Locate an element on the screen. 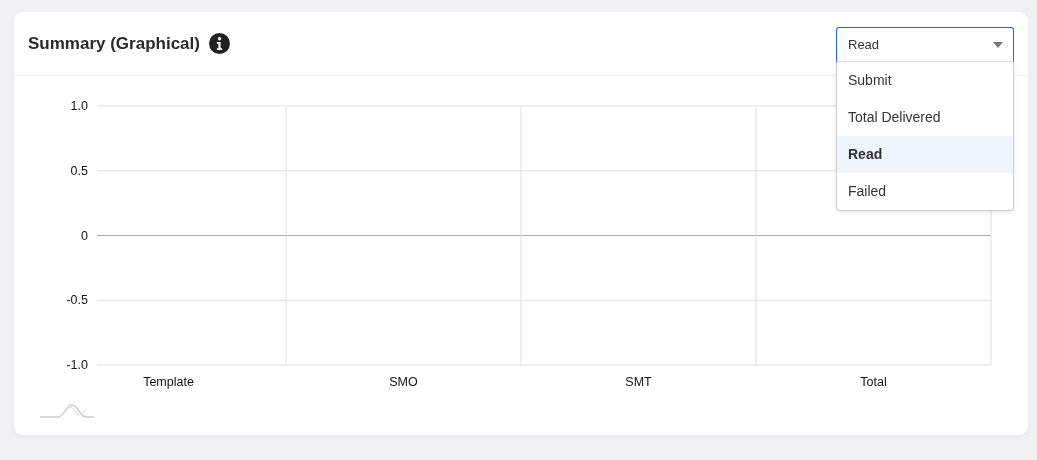 This screenshot has height=460, width=1037. info-icon is located at coordinates (219, 43).